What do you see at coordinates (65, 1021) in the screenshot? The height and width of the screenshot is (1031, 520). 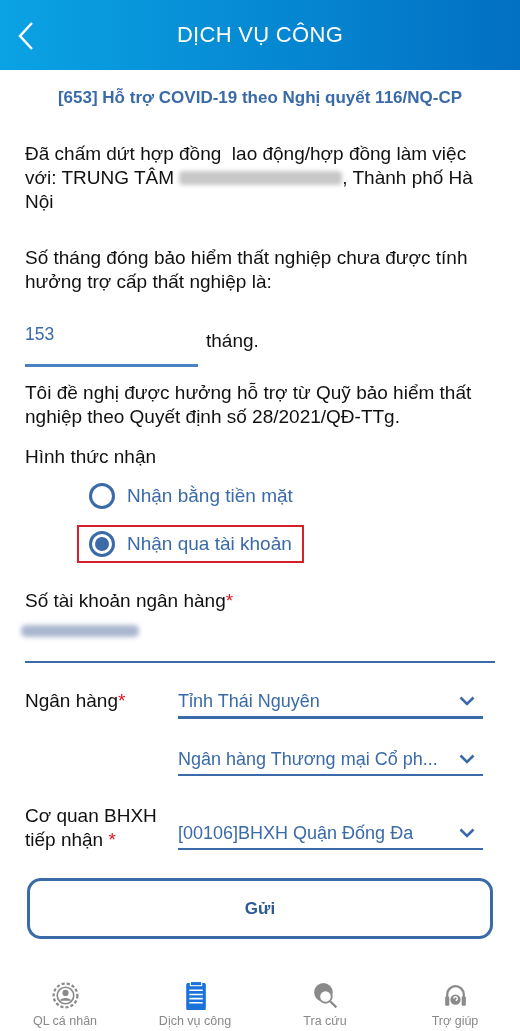 I see `tab-label: QL cá nhân` at bounding box center [65, 1021].